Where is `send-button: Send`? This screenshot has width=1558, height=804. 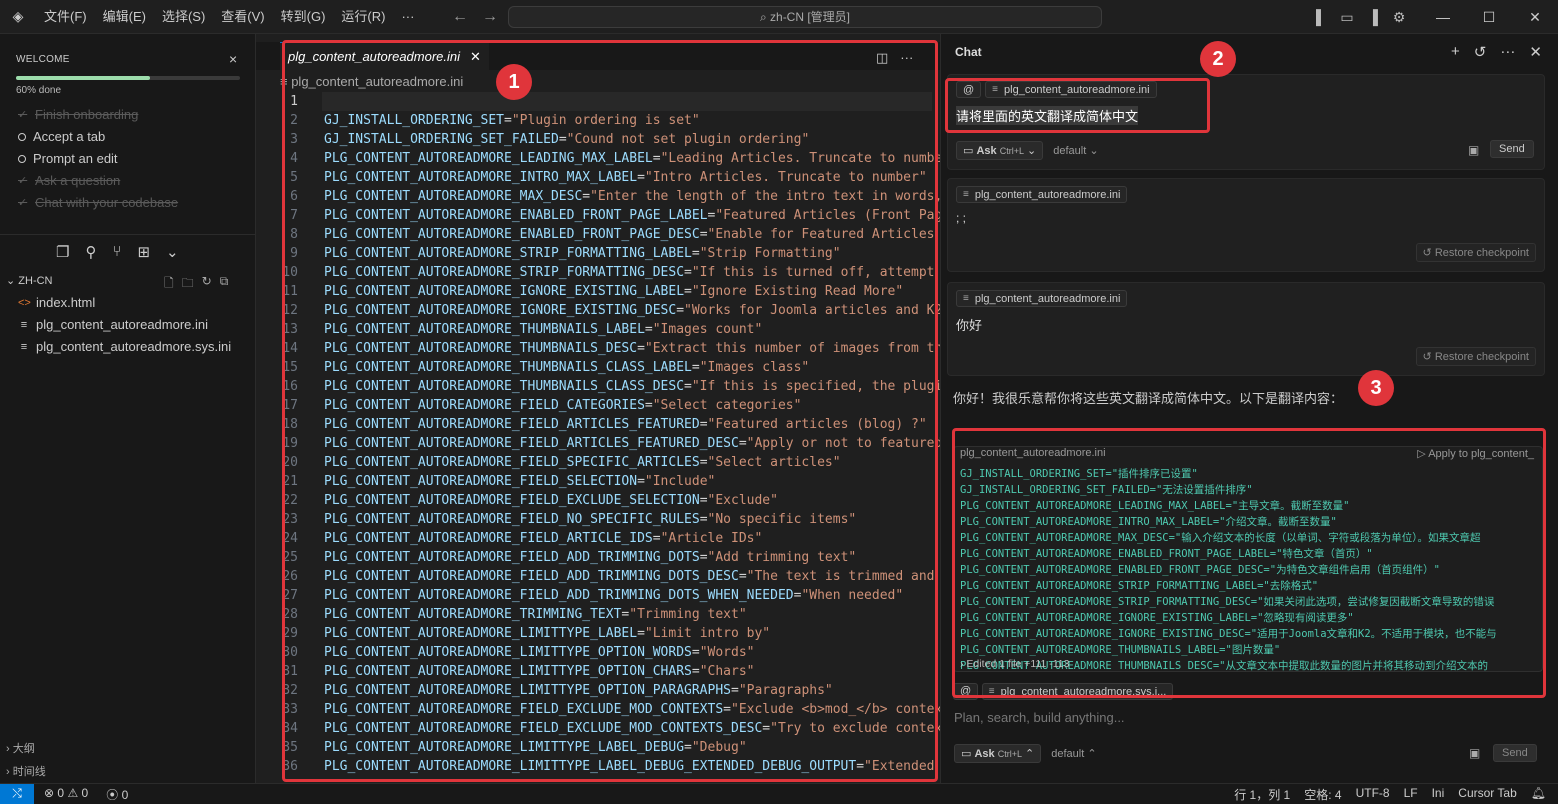
send-button: Send is located at coordinates (1512, 149).